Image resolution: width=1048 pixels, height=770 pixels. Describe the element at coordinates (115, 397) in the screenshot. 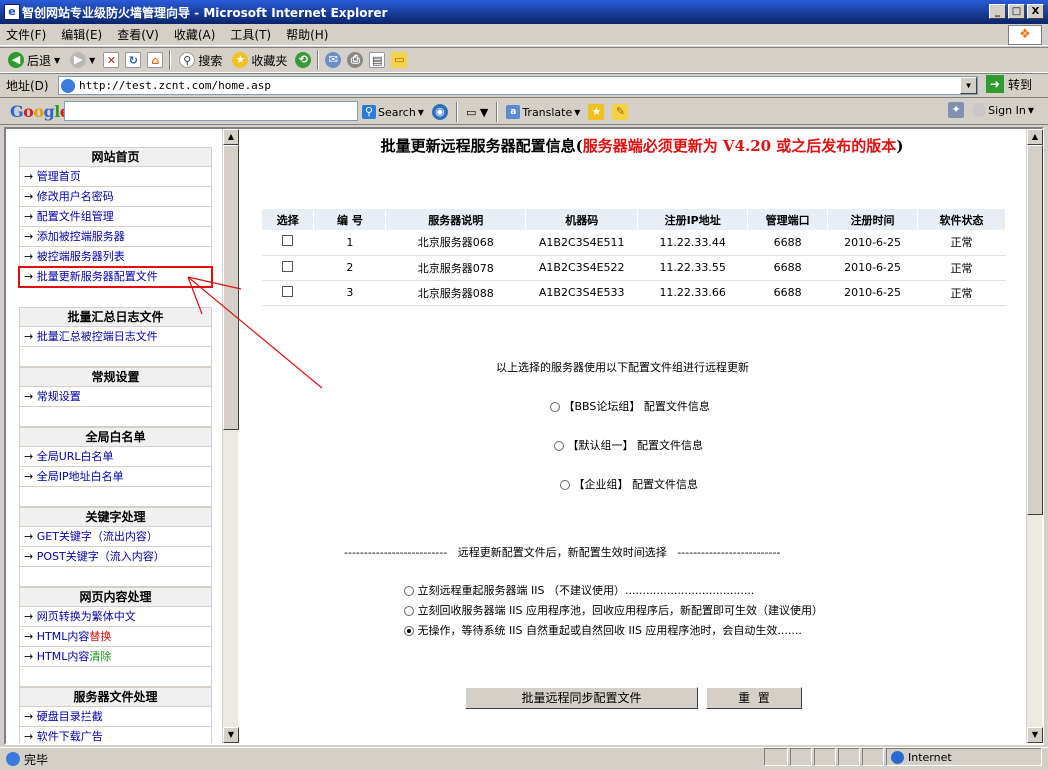

I see `nav-item-general-settings: → 常规设置` at that location.